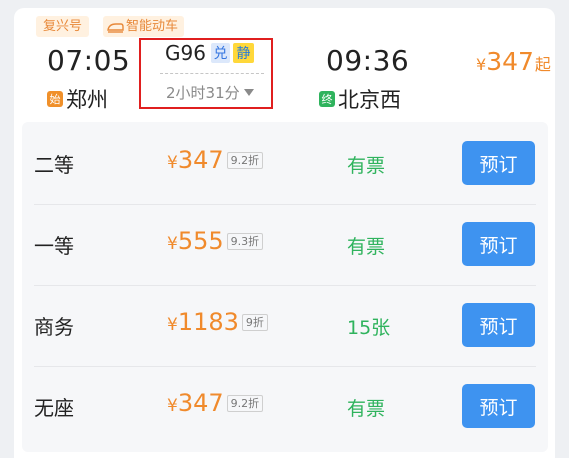  I want to click on seat-availability: 15张, so click(369, 328).